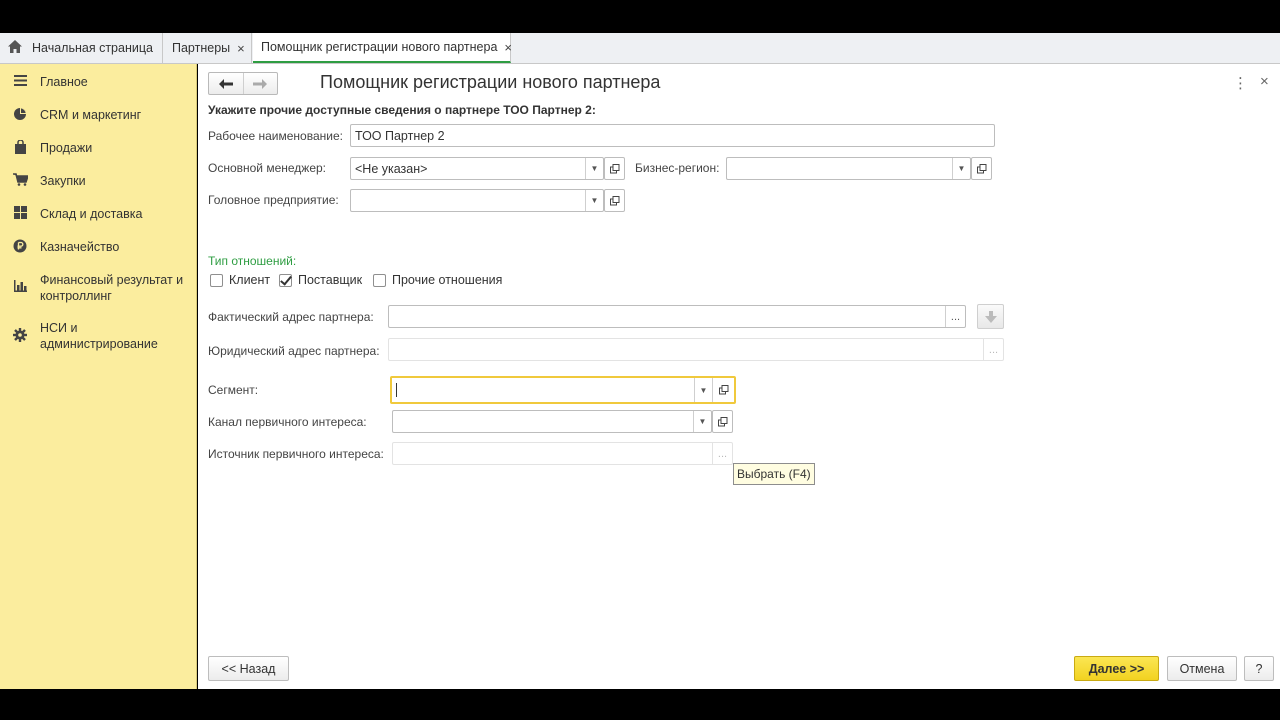  I want to click on sidebar-item-finance: Финансовый результат и контроллинг, so click(98, 288).